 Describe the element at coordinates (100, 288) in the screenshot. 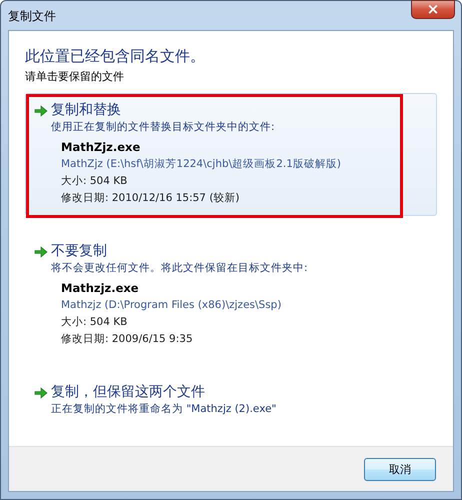

I see `file-name: Mathzjz.exe` at that location.